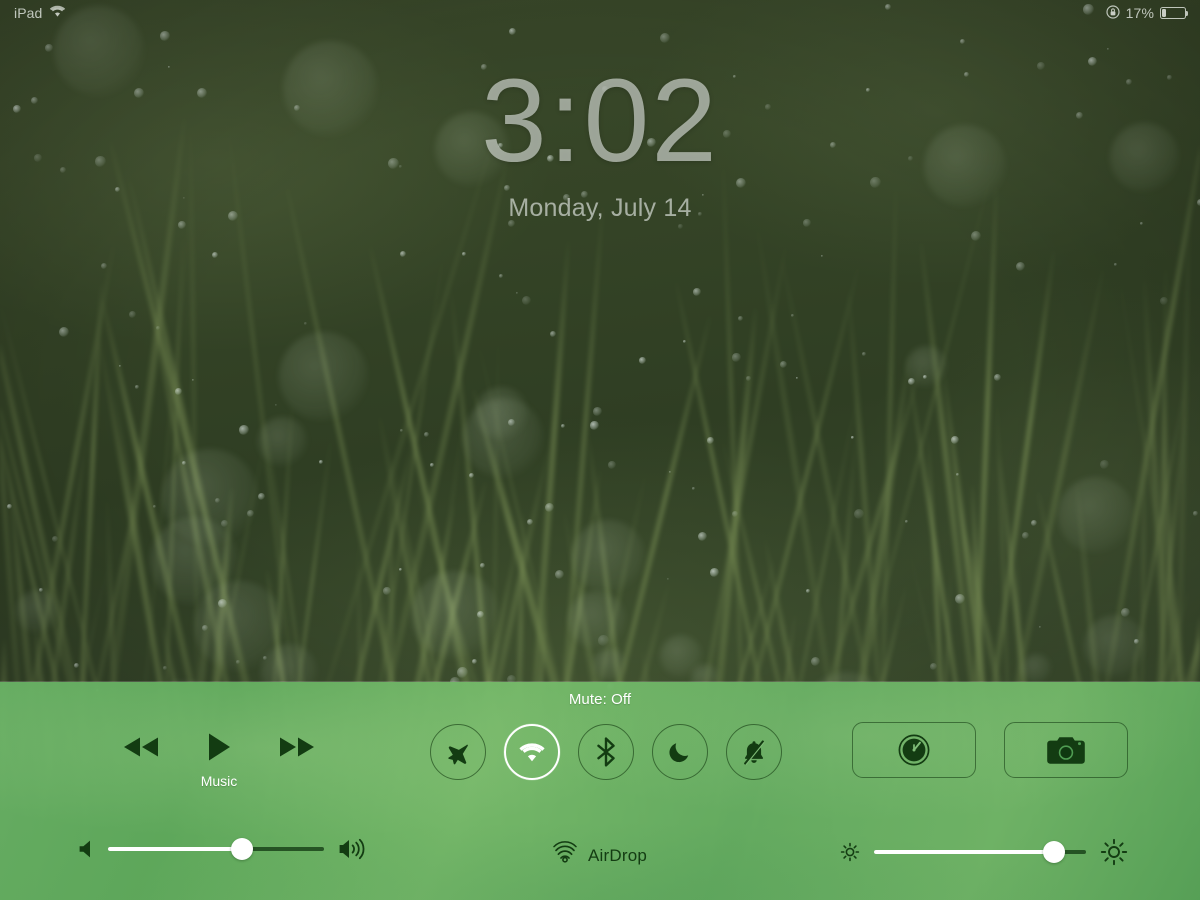 This screenshot has width=1200, height=900. I want to click on status-bar: iPad 17%, so click(600, 13).